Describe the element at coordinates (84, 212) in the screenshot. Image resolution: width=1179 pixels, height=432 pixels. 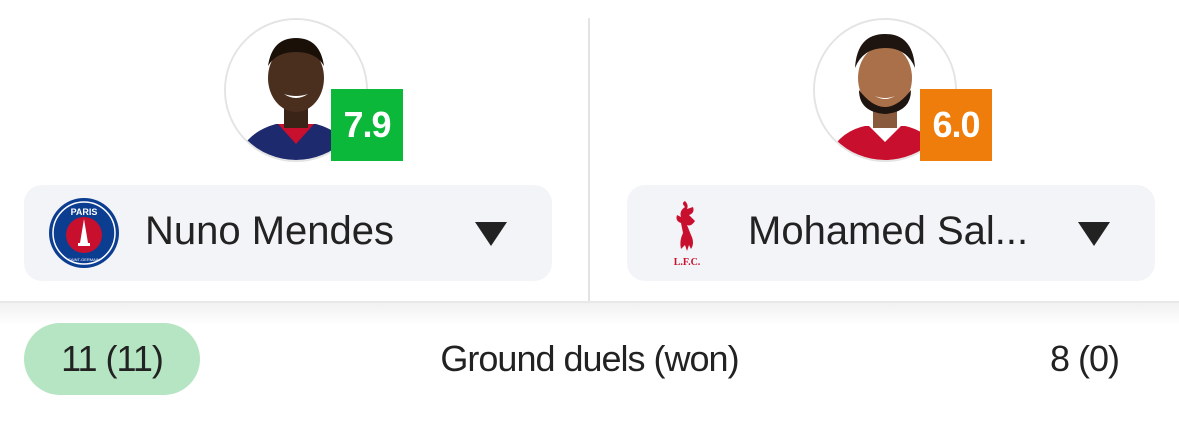
I see `svg-text: PARIS` at that location.